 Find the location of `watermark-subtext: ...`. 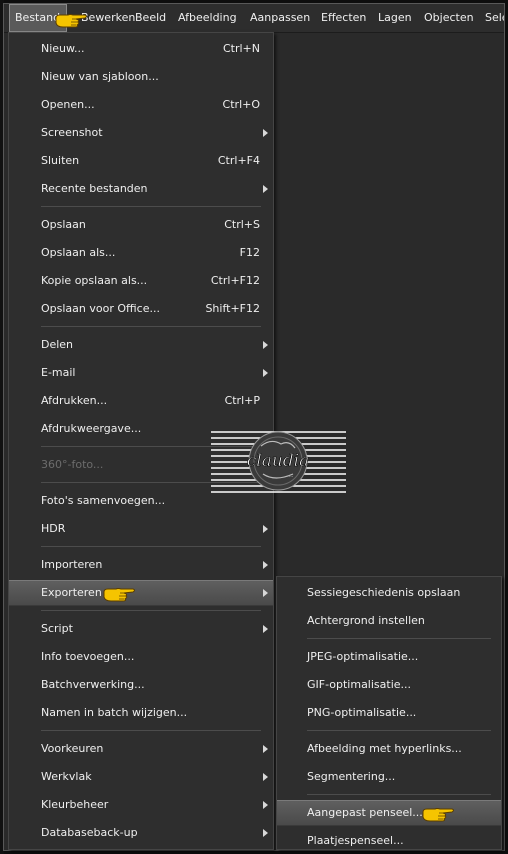

watermark-subtext: ... is located at coordinates (291, 476).